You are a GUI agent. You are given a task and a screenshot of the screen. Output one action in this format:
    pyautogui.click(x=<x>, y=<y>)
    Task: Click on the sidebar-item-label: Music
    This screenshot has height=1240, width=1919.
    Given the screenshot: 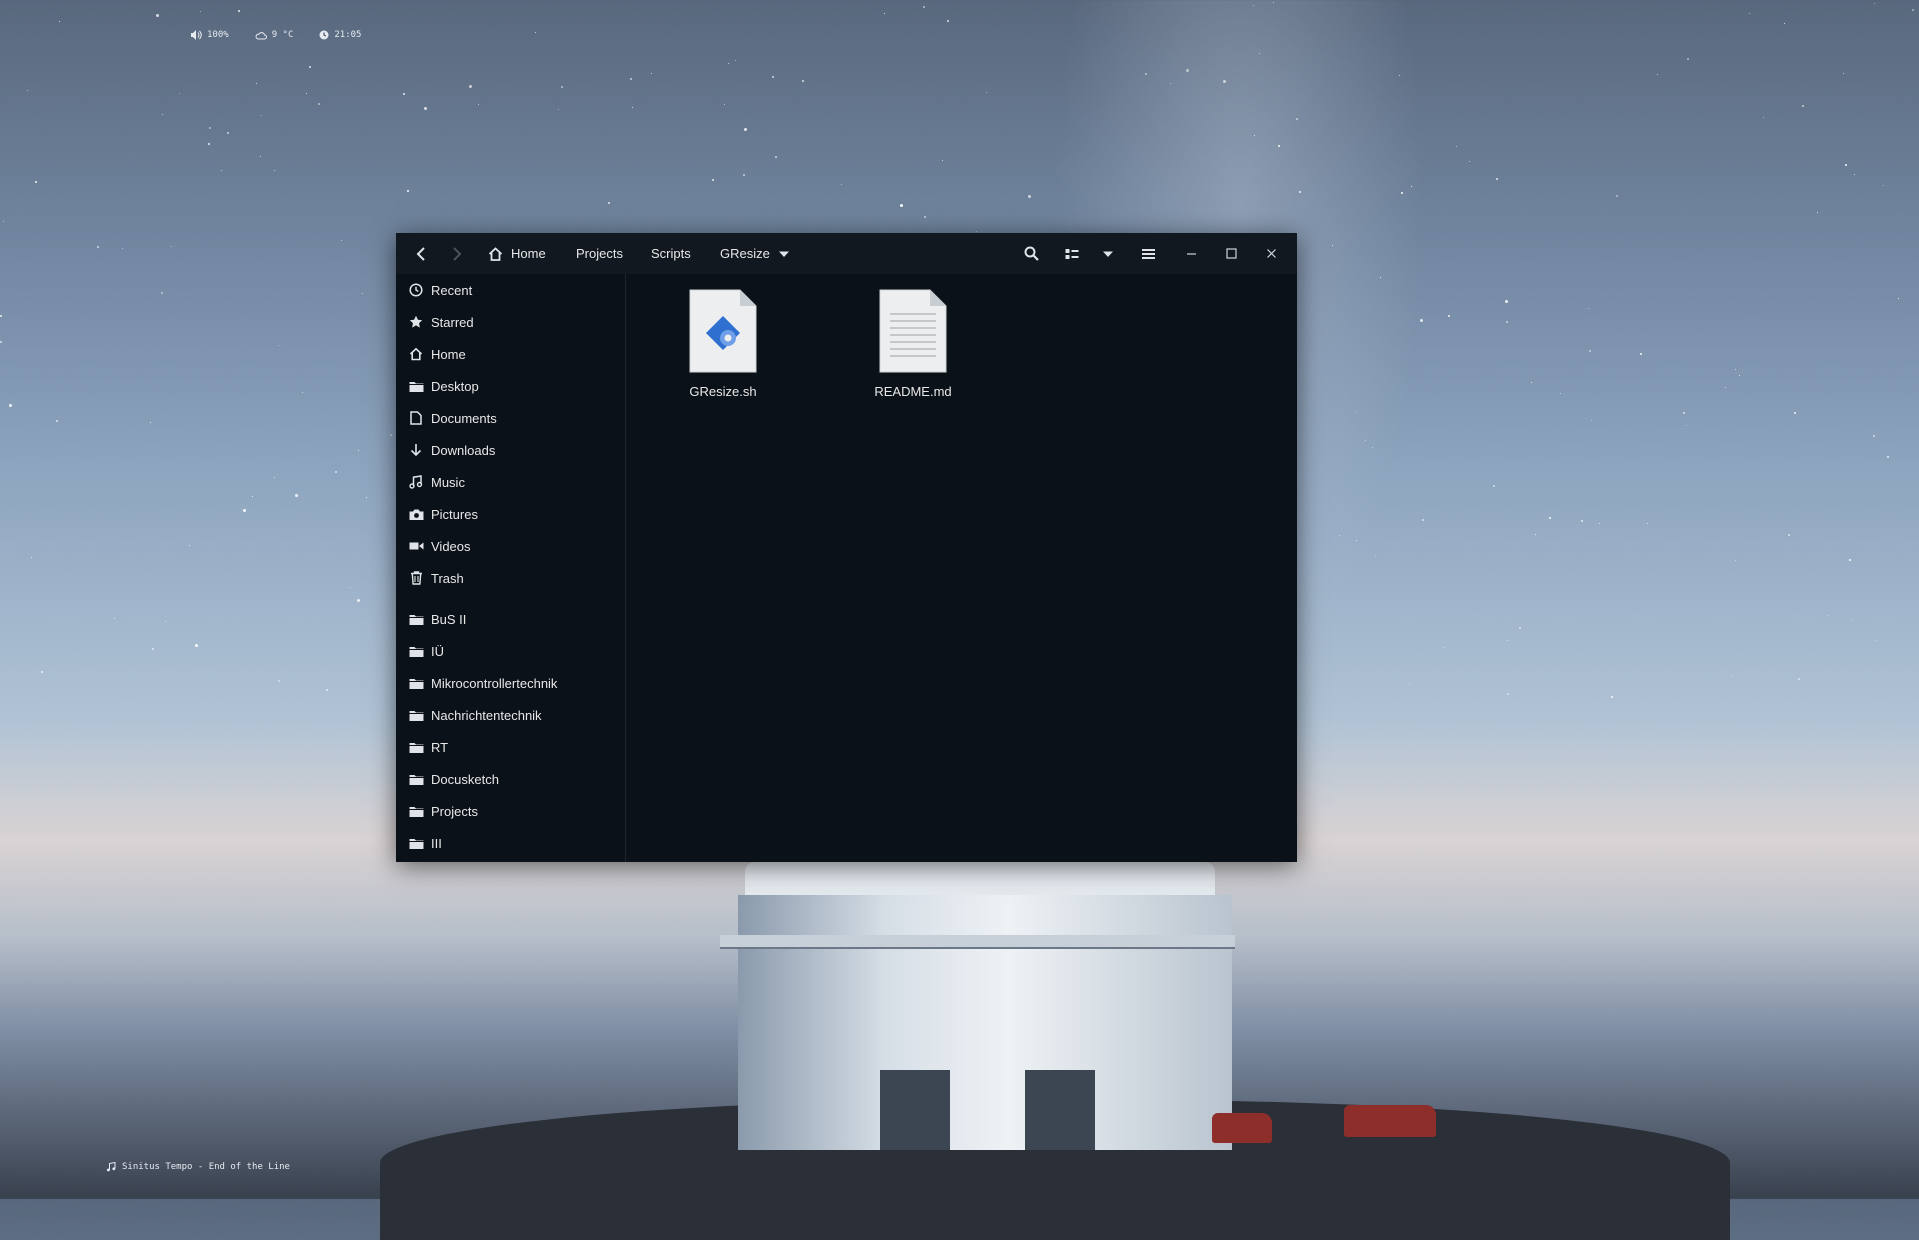 What is the action you would take?
    pyautogui.click(x=448, y=482)
    